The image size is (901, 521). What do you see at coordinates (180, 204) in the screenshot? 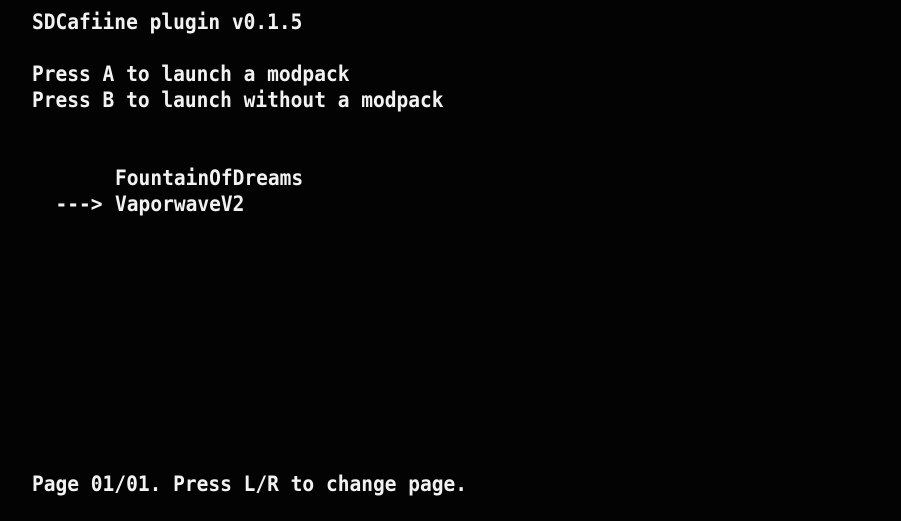
I see `modpack-name: VaporwaveV2` at bounding box center [180, 204].